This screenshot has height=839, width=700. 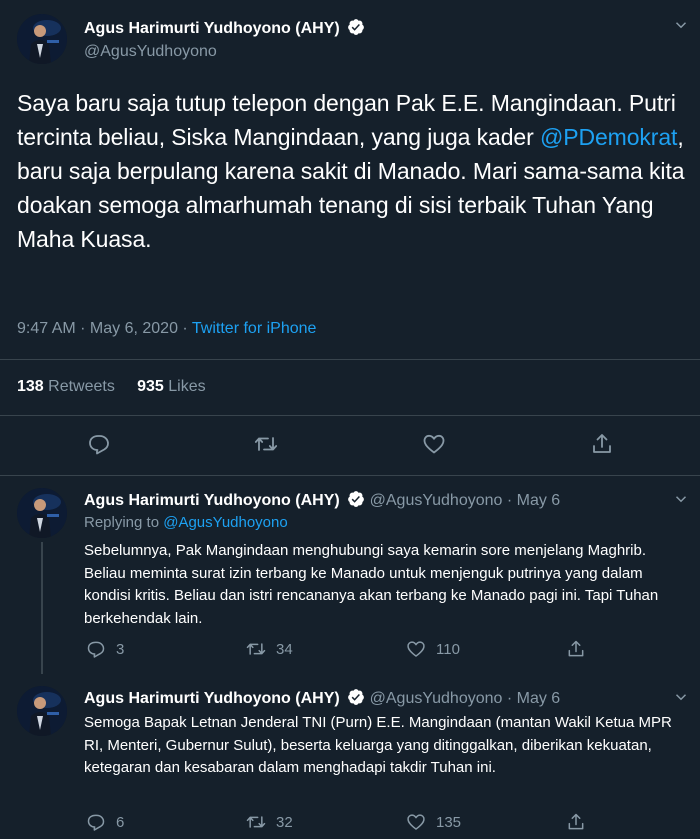 What do you see at coordinates (124, 522) in the screenshot?
I see `replying-label: Replying to` at bounding box center [124, 522].